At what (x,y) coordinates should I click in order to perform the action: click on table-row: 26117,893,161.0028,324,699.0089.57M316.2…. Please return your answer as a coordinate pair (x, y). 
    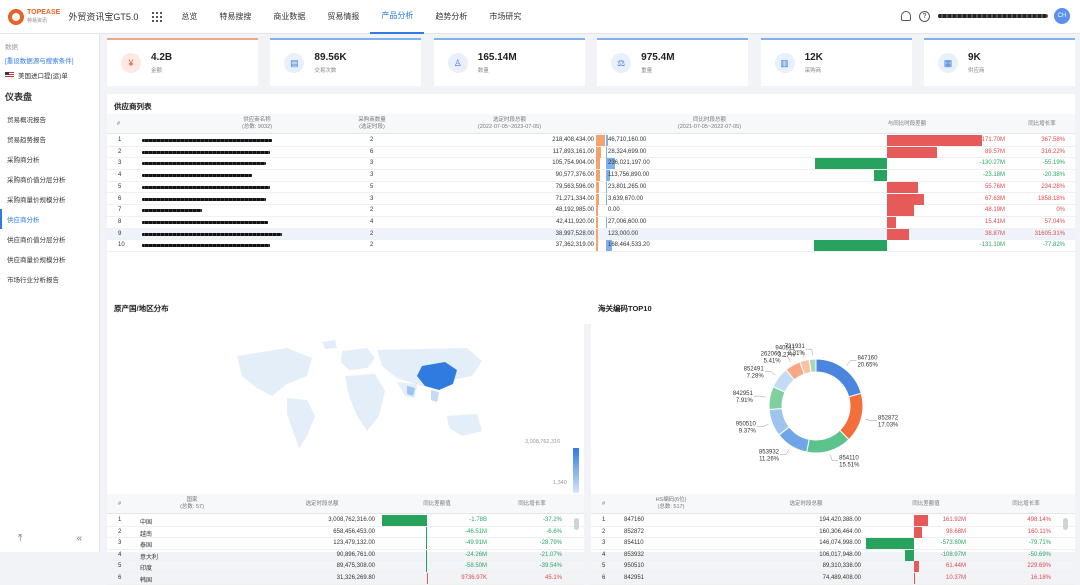
    Looking at the image, I should click on (591, 153).